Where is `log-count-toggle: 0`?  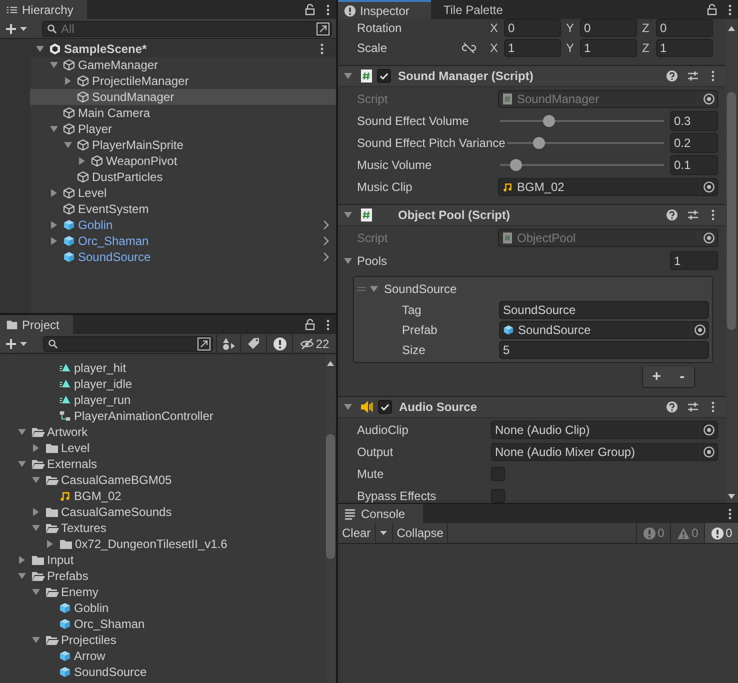 log-count-toggle: 0 is located at coordinates (721, 533).